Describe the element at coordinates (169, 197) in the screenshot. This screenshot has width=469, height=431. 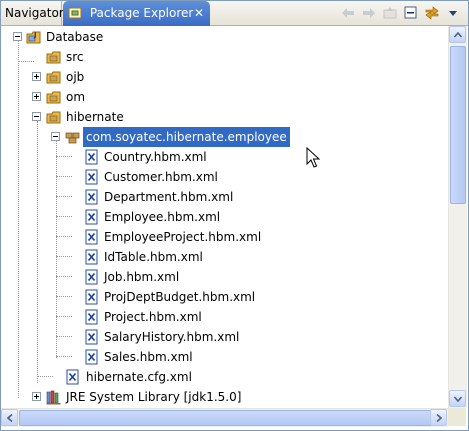
I see `tree-item-label: Department.hbm.xml` at that location.